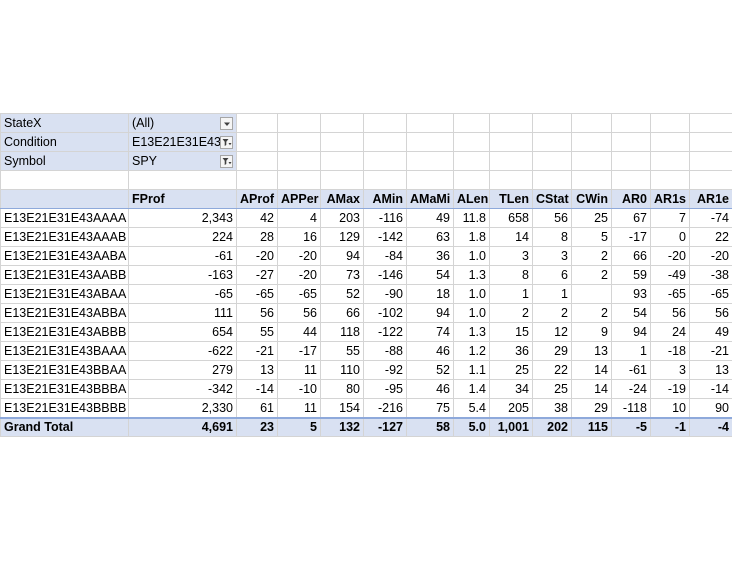 The height and width of the screenshot is (564, 732). What do you see at coordinates (511, 408) in the screenshot?
I see `value-cell: 205` at bounding box center [511, 408].